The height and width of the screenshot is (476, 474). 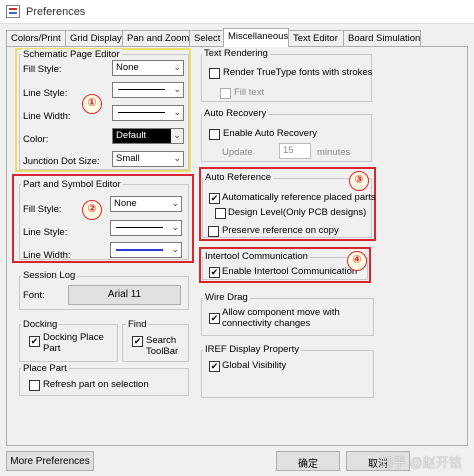 What do you see at coordinates (236, 53) in the screenshot?
I see `text-rendering-title: Text Rendering` at bounding box center [236, 53].